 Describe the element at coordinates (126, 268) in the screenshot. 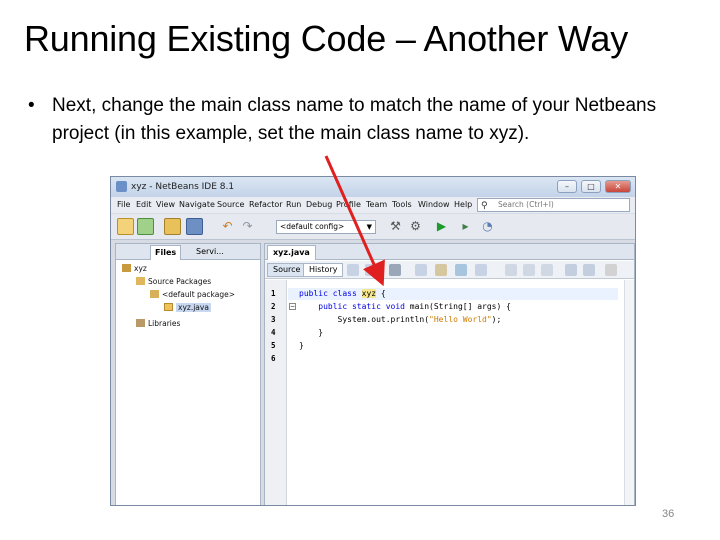

I see `project-icon` at that location.